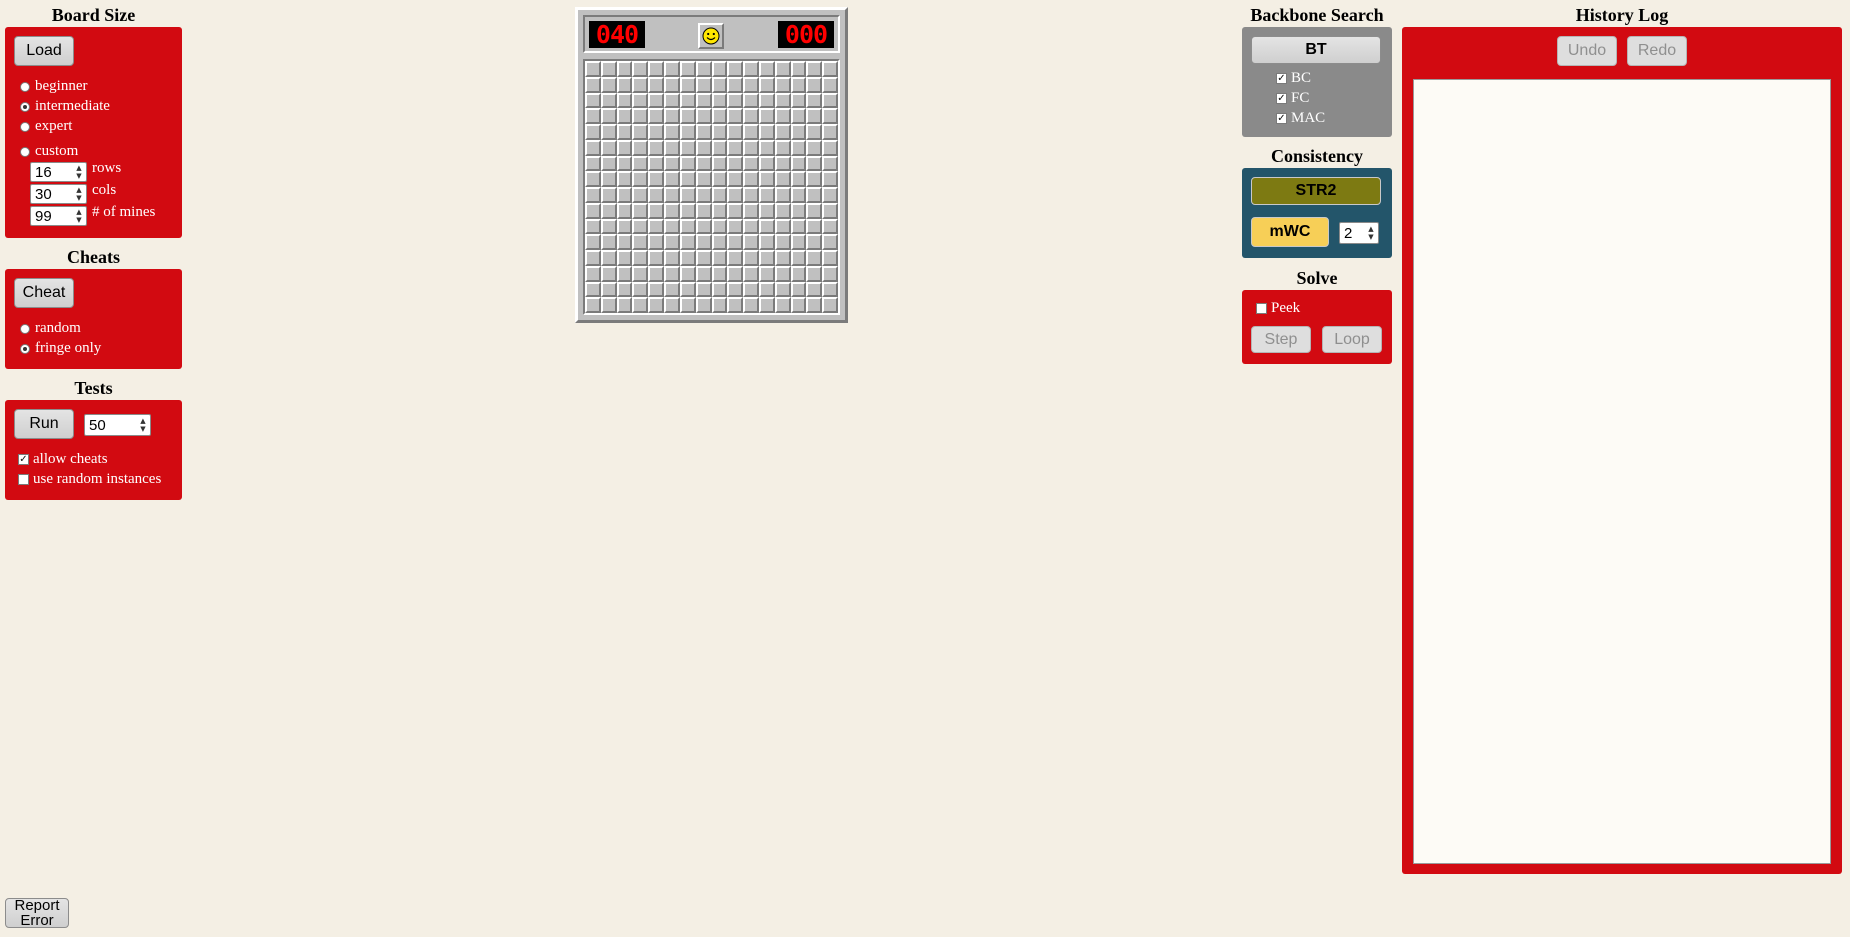 The width and height of the screenshot is (1850, 937). I want to click on mines-input: 99 ▲ ▼, so click(58, 216).